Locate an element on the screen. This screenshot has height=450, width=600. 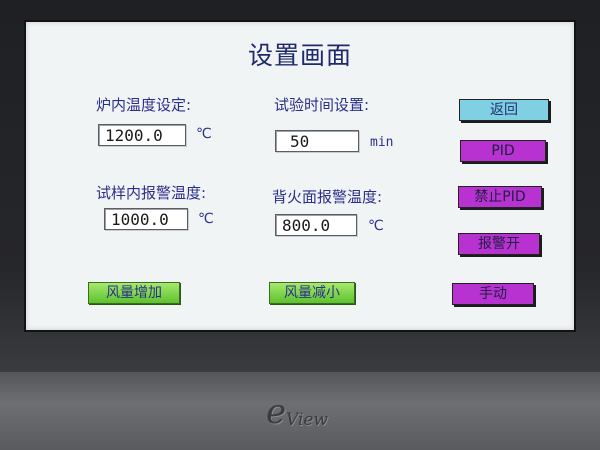
brand-logo: e View is located at coordinates (316, 415).